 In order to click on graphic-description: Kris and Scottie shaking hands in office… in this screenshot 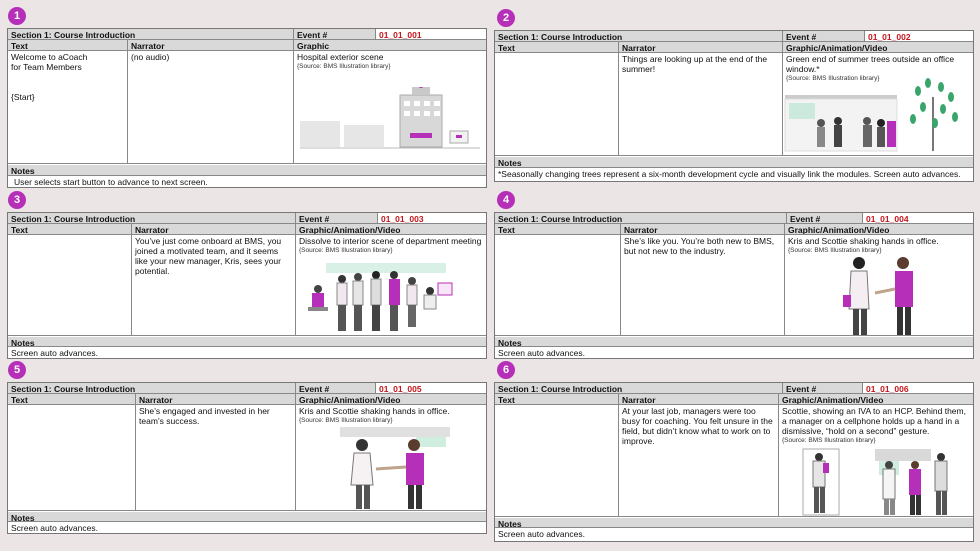, I will do `click(374, 411)`.